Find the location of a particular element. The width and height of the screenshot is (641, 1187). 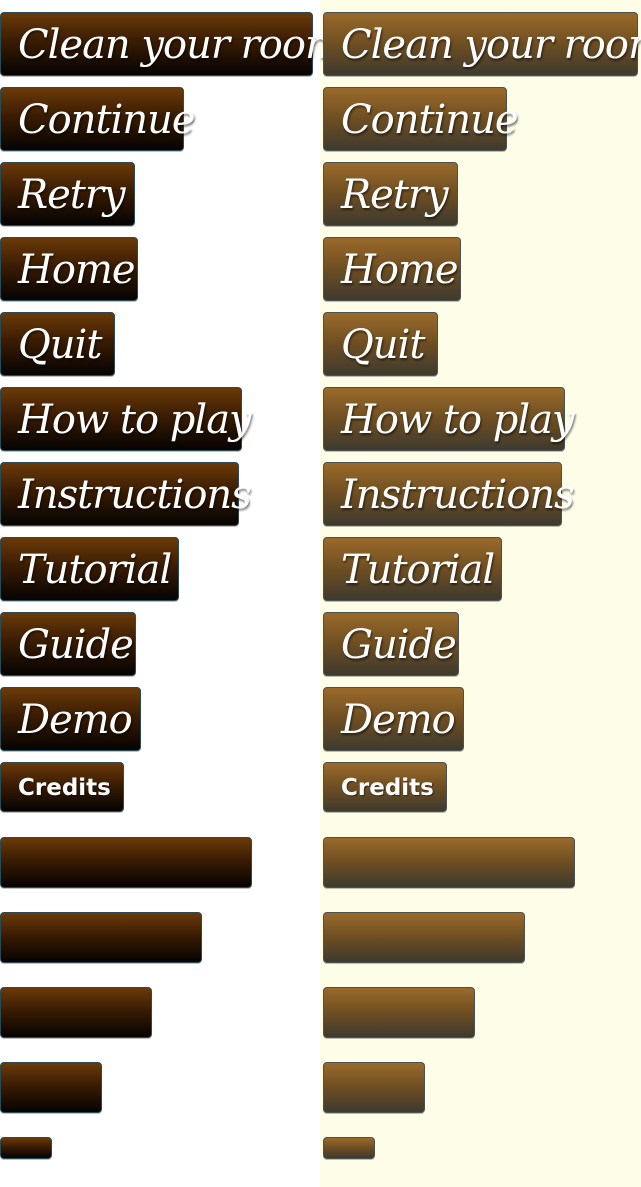

retry-button-alt: Retry is located at coordinates (390, 194).